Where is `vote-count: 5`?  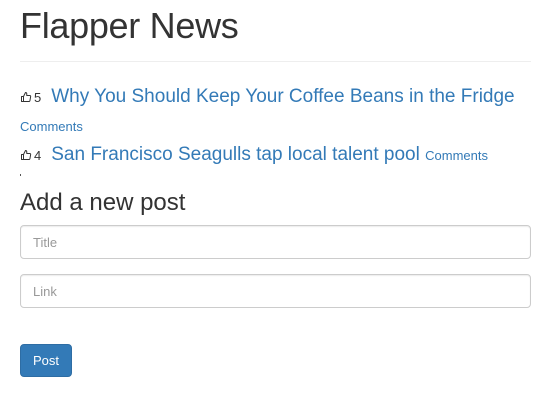 vote-count: 5 is located at coordinates (38, 97).